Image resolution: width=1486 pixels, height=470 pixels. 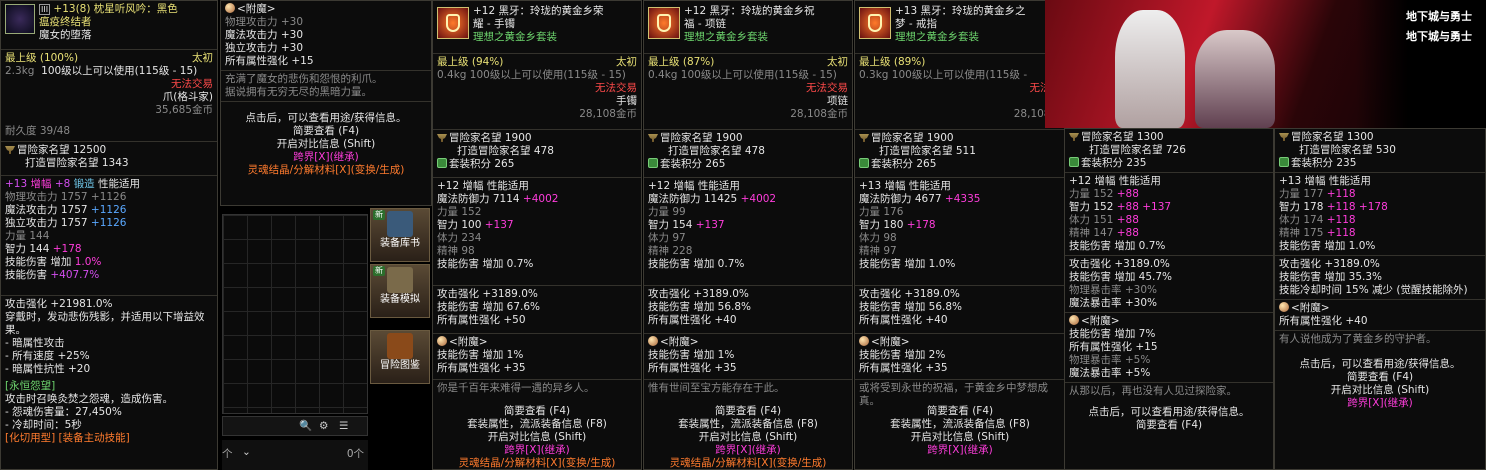 I want to click on reputation: 冒险家名望 12500, so click(x=62, y=150).